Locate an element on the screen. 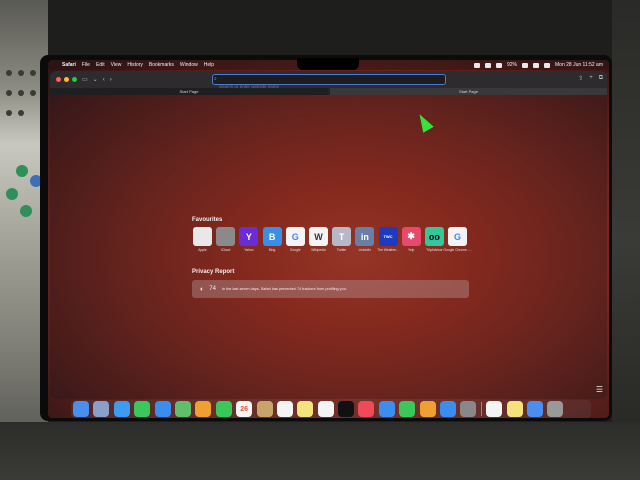 This screenshot has width=640, height=480. tab-start-page-2: Start Page is located at coordinates (468, 91).